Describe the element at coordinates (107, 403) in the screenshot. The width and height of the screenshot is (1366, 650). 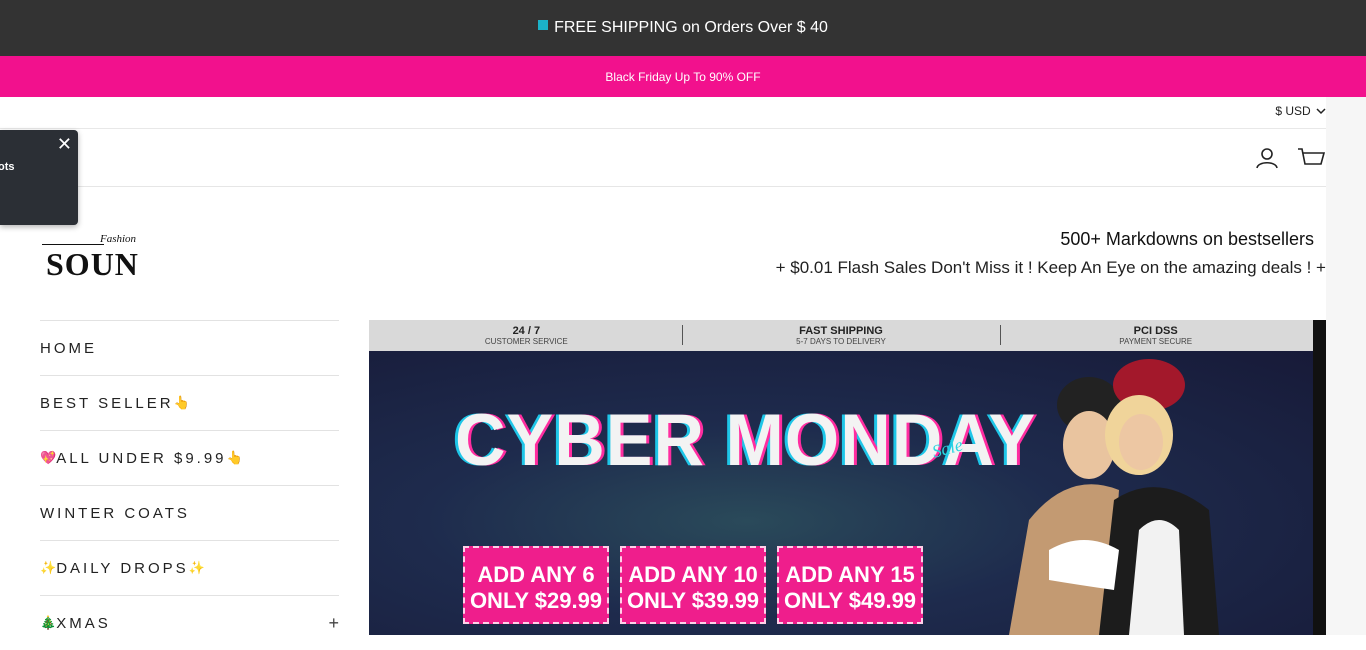
I see `nav-label: BEST SELLER` at that location.